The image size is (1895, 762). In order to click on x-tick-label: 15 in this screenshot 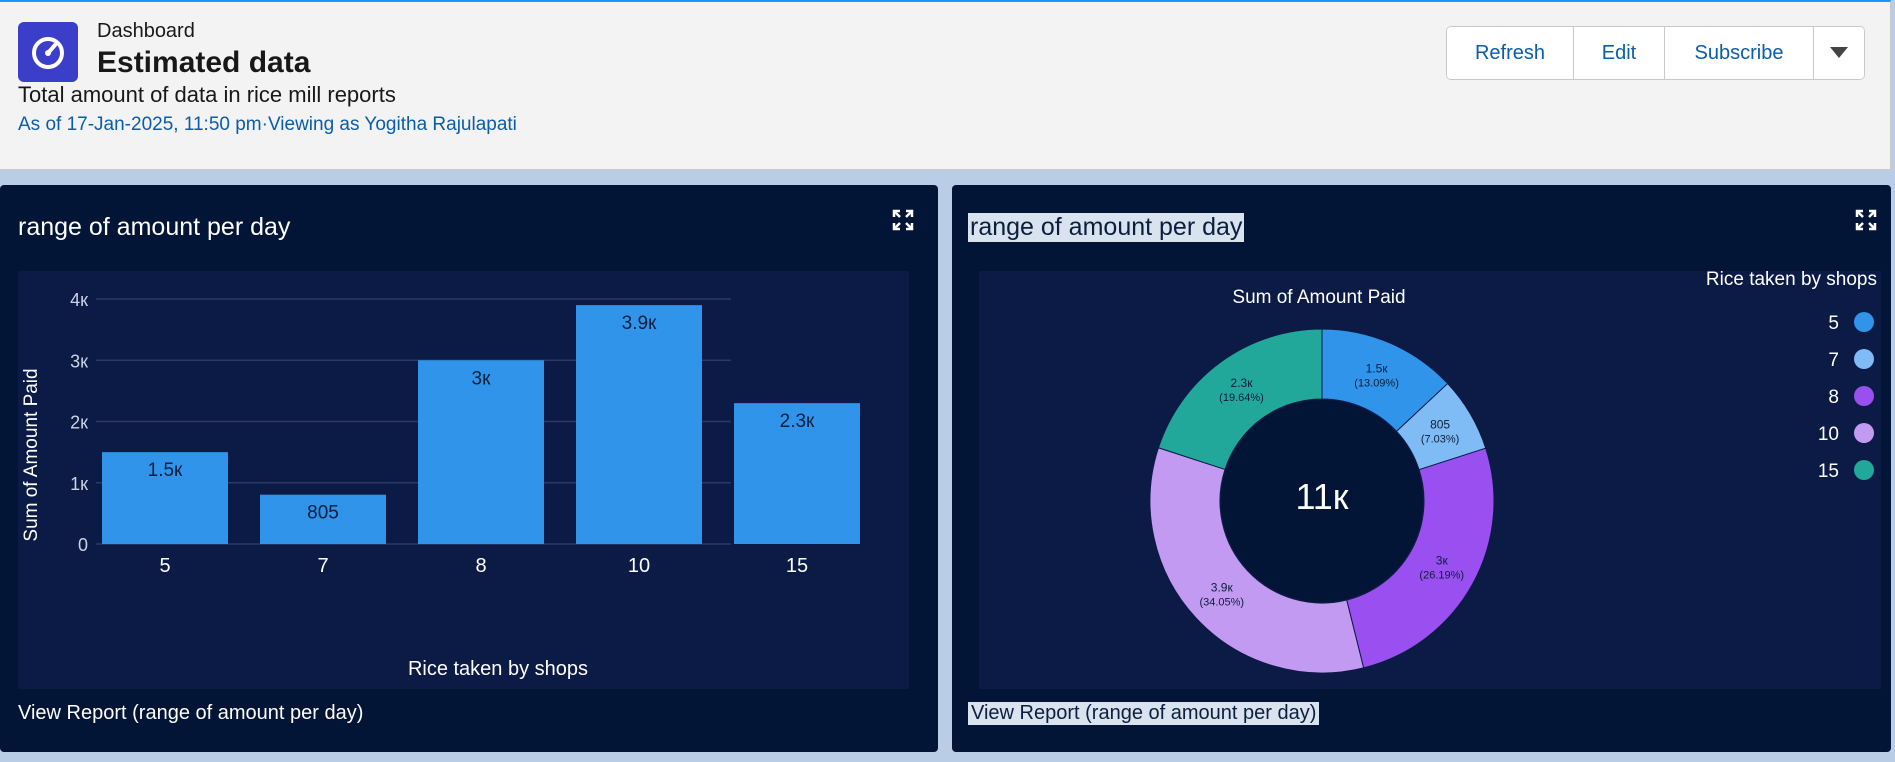, I will do `click(797, 566)`.